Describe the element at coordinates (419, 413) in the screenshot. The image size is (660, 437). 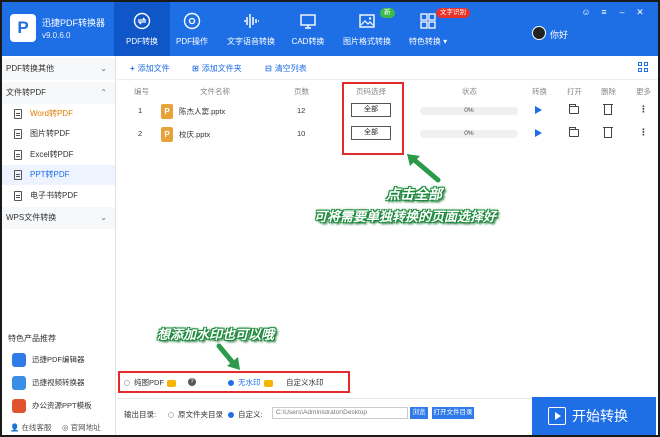
I see `browse-button: 浏览` at that location.